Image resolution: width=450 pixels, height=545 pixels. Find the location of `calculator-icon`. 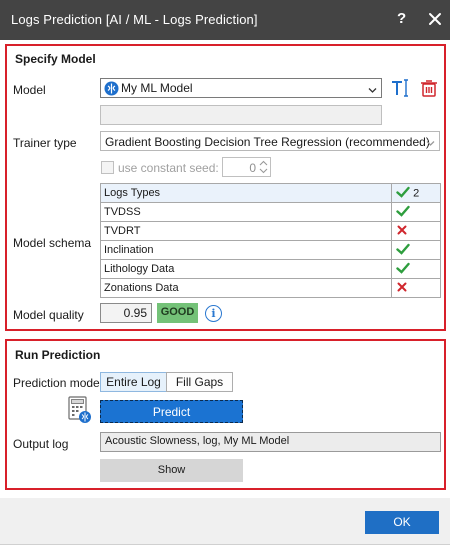

calculator-icon is located at coordinates (80, 411).